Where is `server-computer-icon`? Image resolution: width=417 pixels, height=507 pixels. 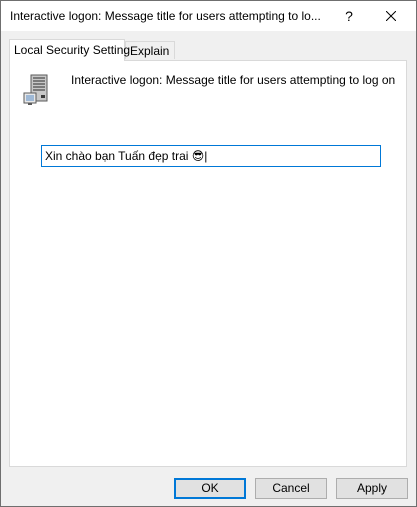
server-computer-icon is located at coordinates (35, 89).